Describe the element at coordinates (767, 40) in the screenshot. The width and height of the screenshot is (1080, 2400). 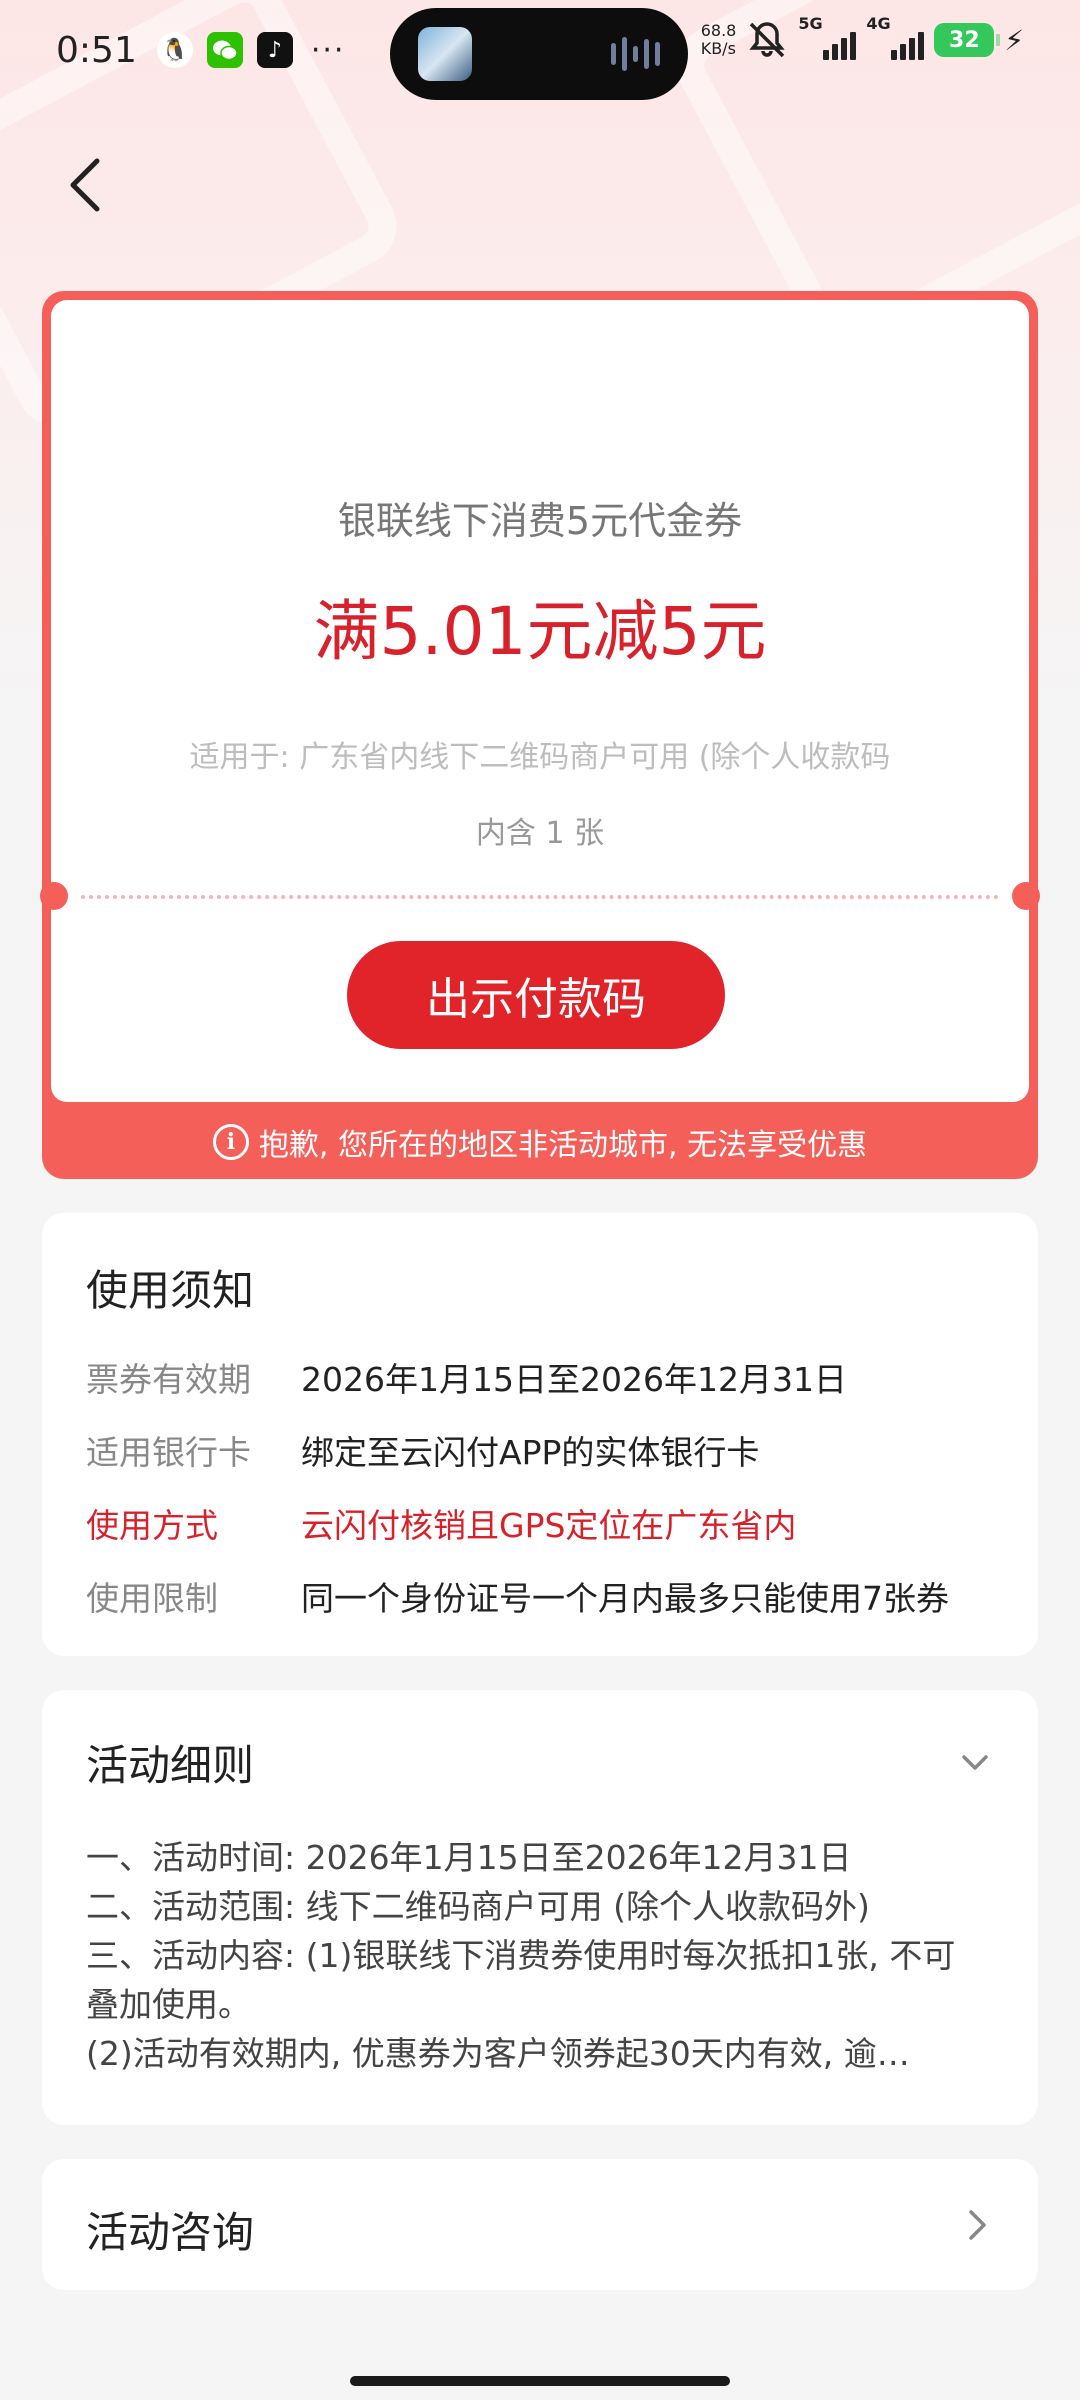
I see `mute-icon` at that location.